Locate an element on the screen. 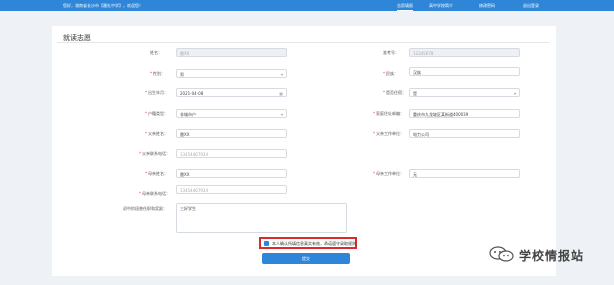 This screenshot has height=285, width=614. father-name-field: 雷XX is located at coordinates (231, 133).